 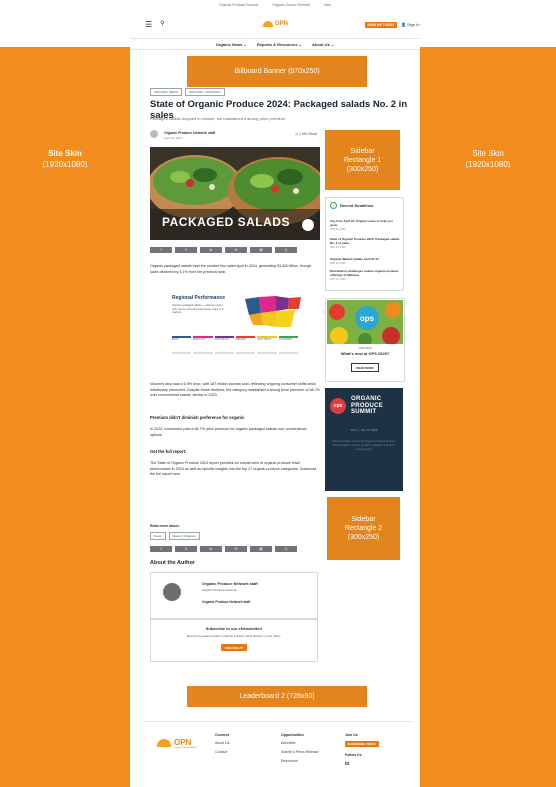 What do you see at coordinates (300, 743) in the screenshot?
I see `footer-link-advertise: Advertise` at bounding box center [300, 743].